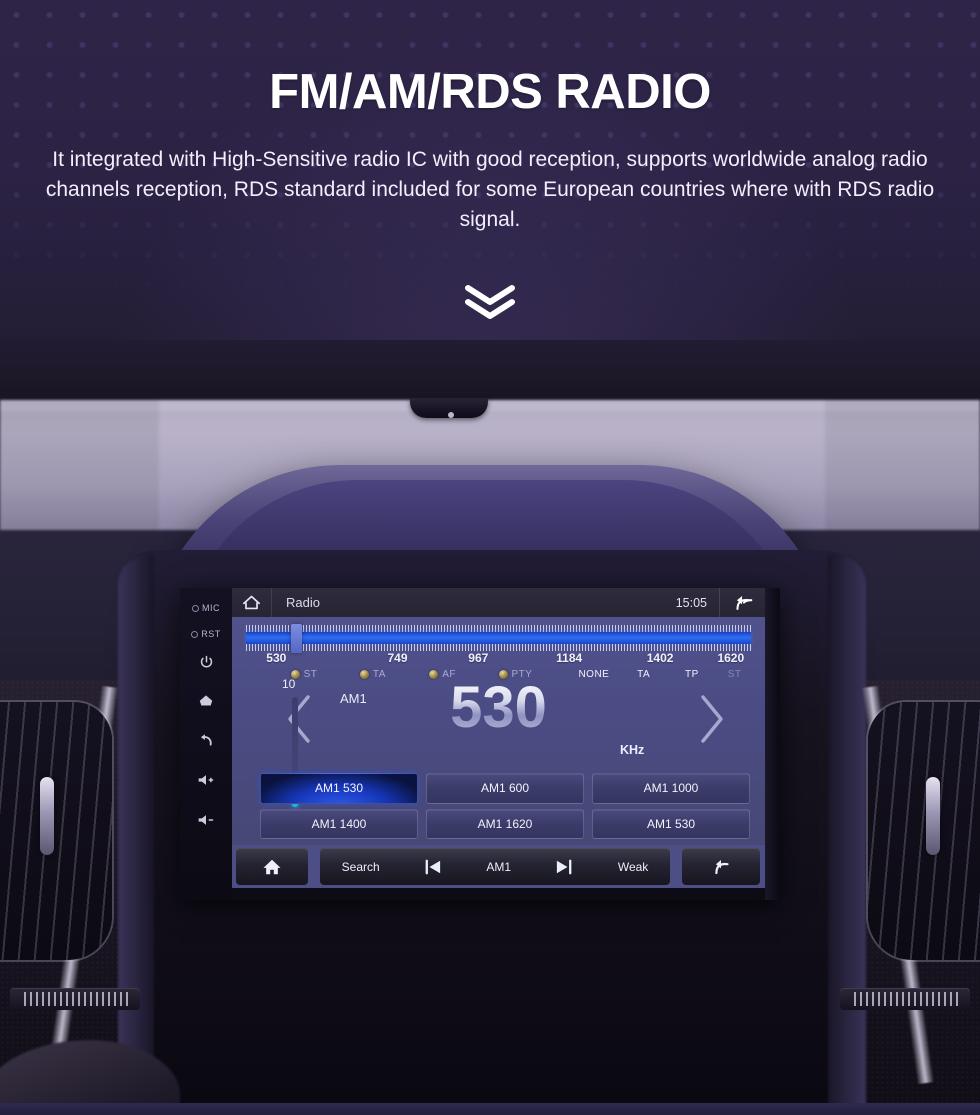  What do you see at coordinates (671, 823) in the screenshot?
I see `preset-button-6: AM1 530` at bounding box center [671, 823].